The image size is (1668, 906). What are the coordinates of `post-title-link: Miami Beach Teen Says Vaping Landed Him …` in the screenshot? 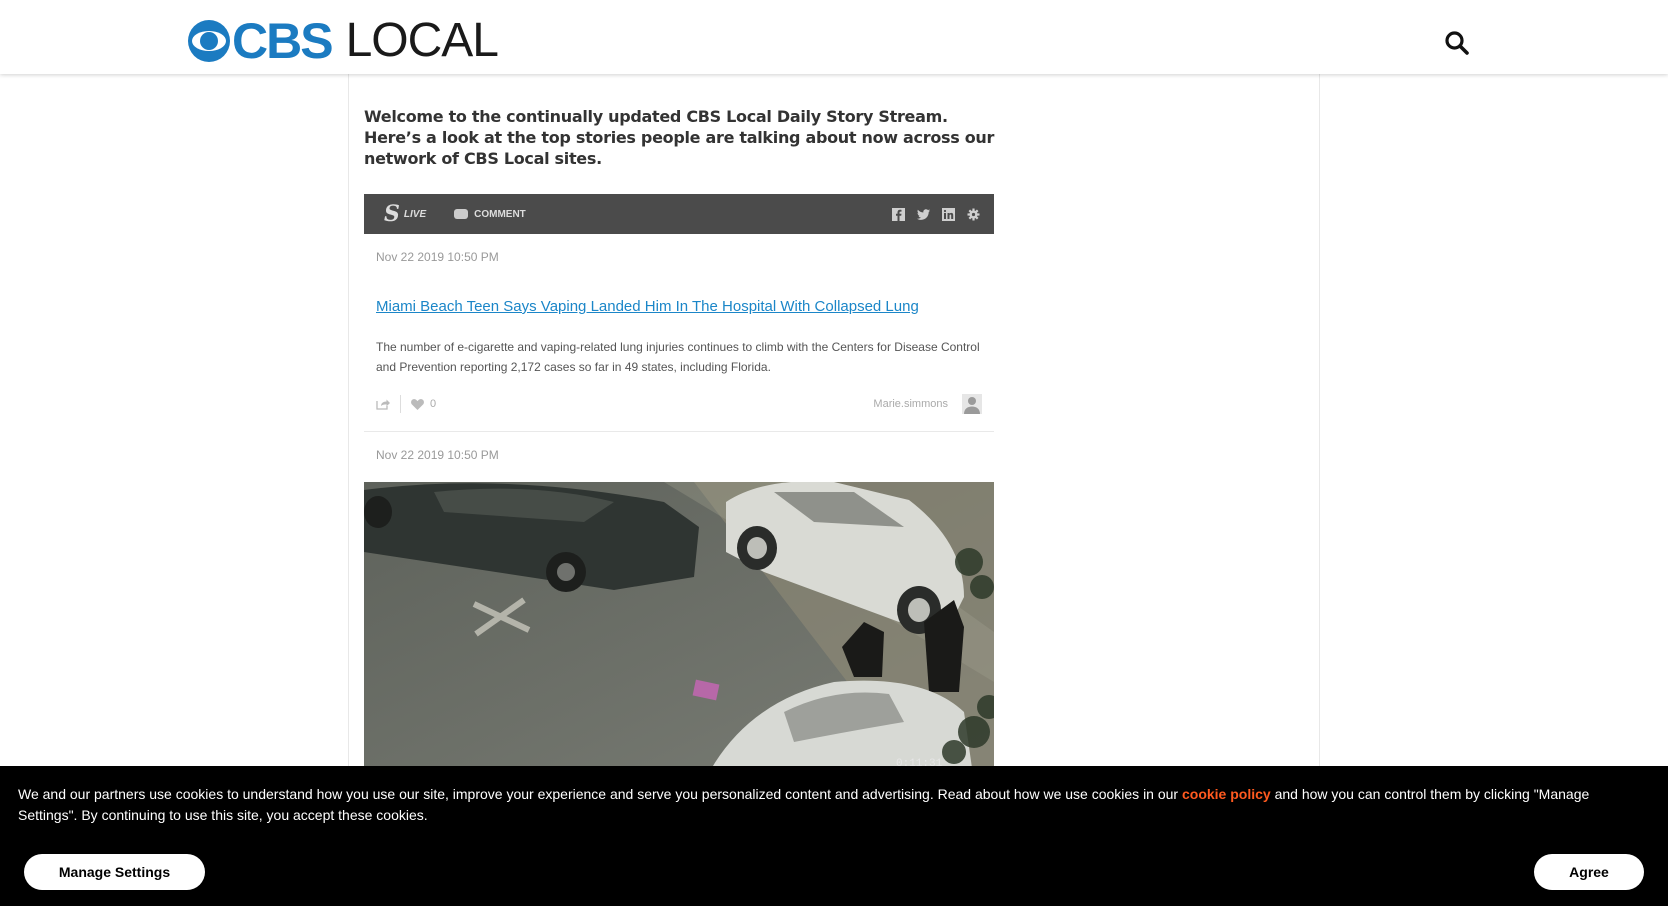 It's located at (679, 306).